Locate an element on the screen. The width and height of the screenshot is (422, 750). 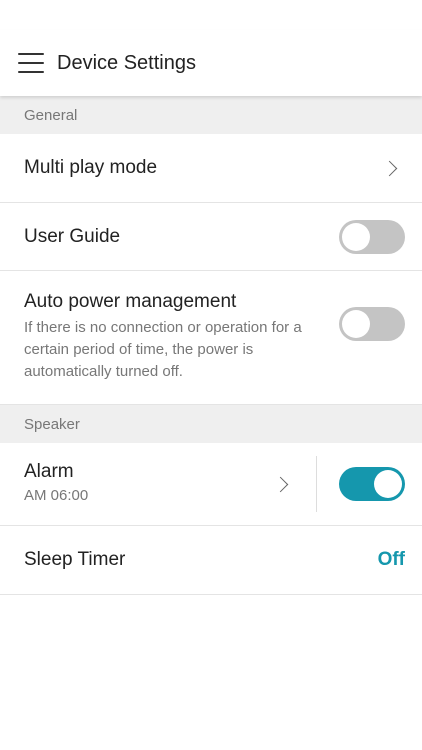
auto-power-toggle is located at coordinates (372, 324).